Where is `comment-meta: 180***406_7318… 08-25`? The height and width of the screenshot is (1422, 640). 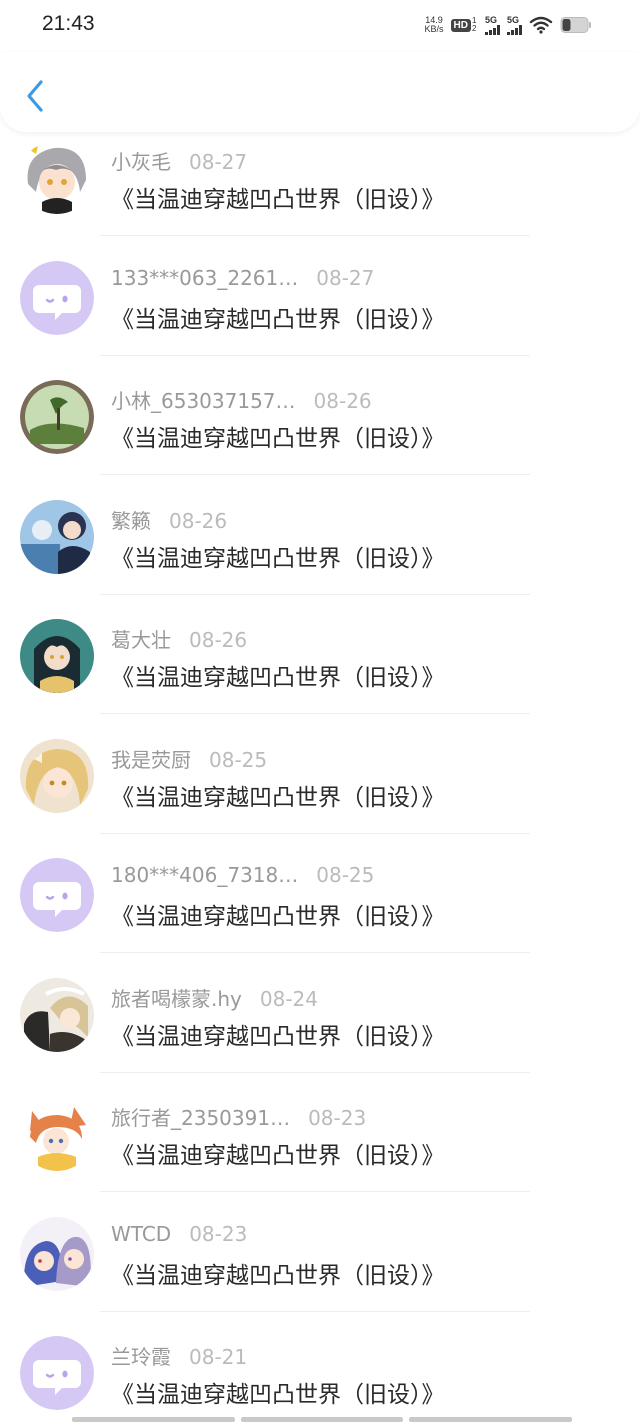 comment-meta: 180***406_7318… 08-25 is located at coordinates (242, 875).